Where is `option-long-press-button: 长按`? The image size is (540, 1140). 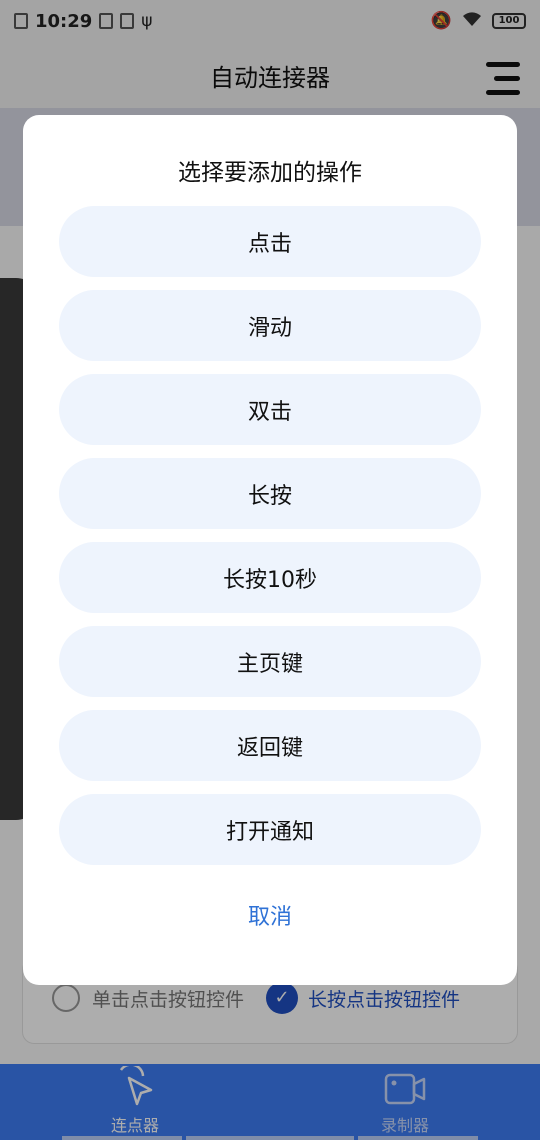 option-long-press-button: 长按 is located at coordinates (270, 493).